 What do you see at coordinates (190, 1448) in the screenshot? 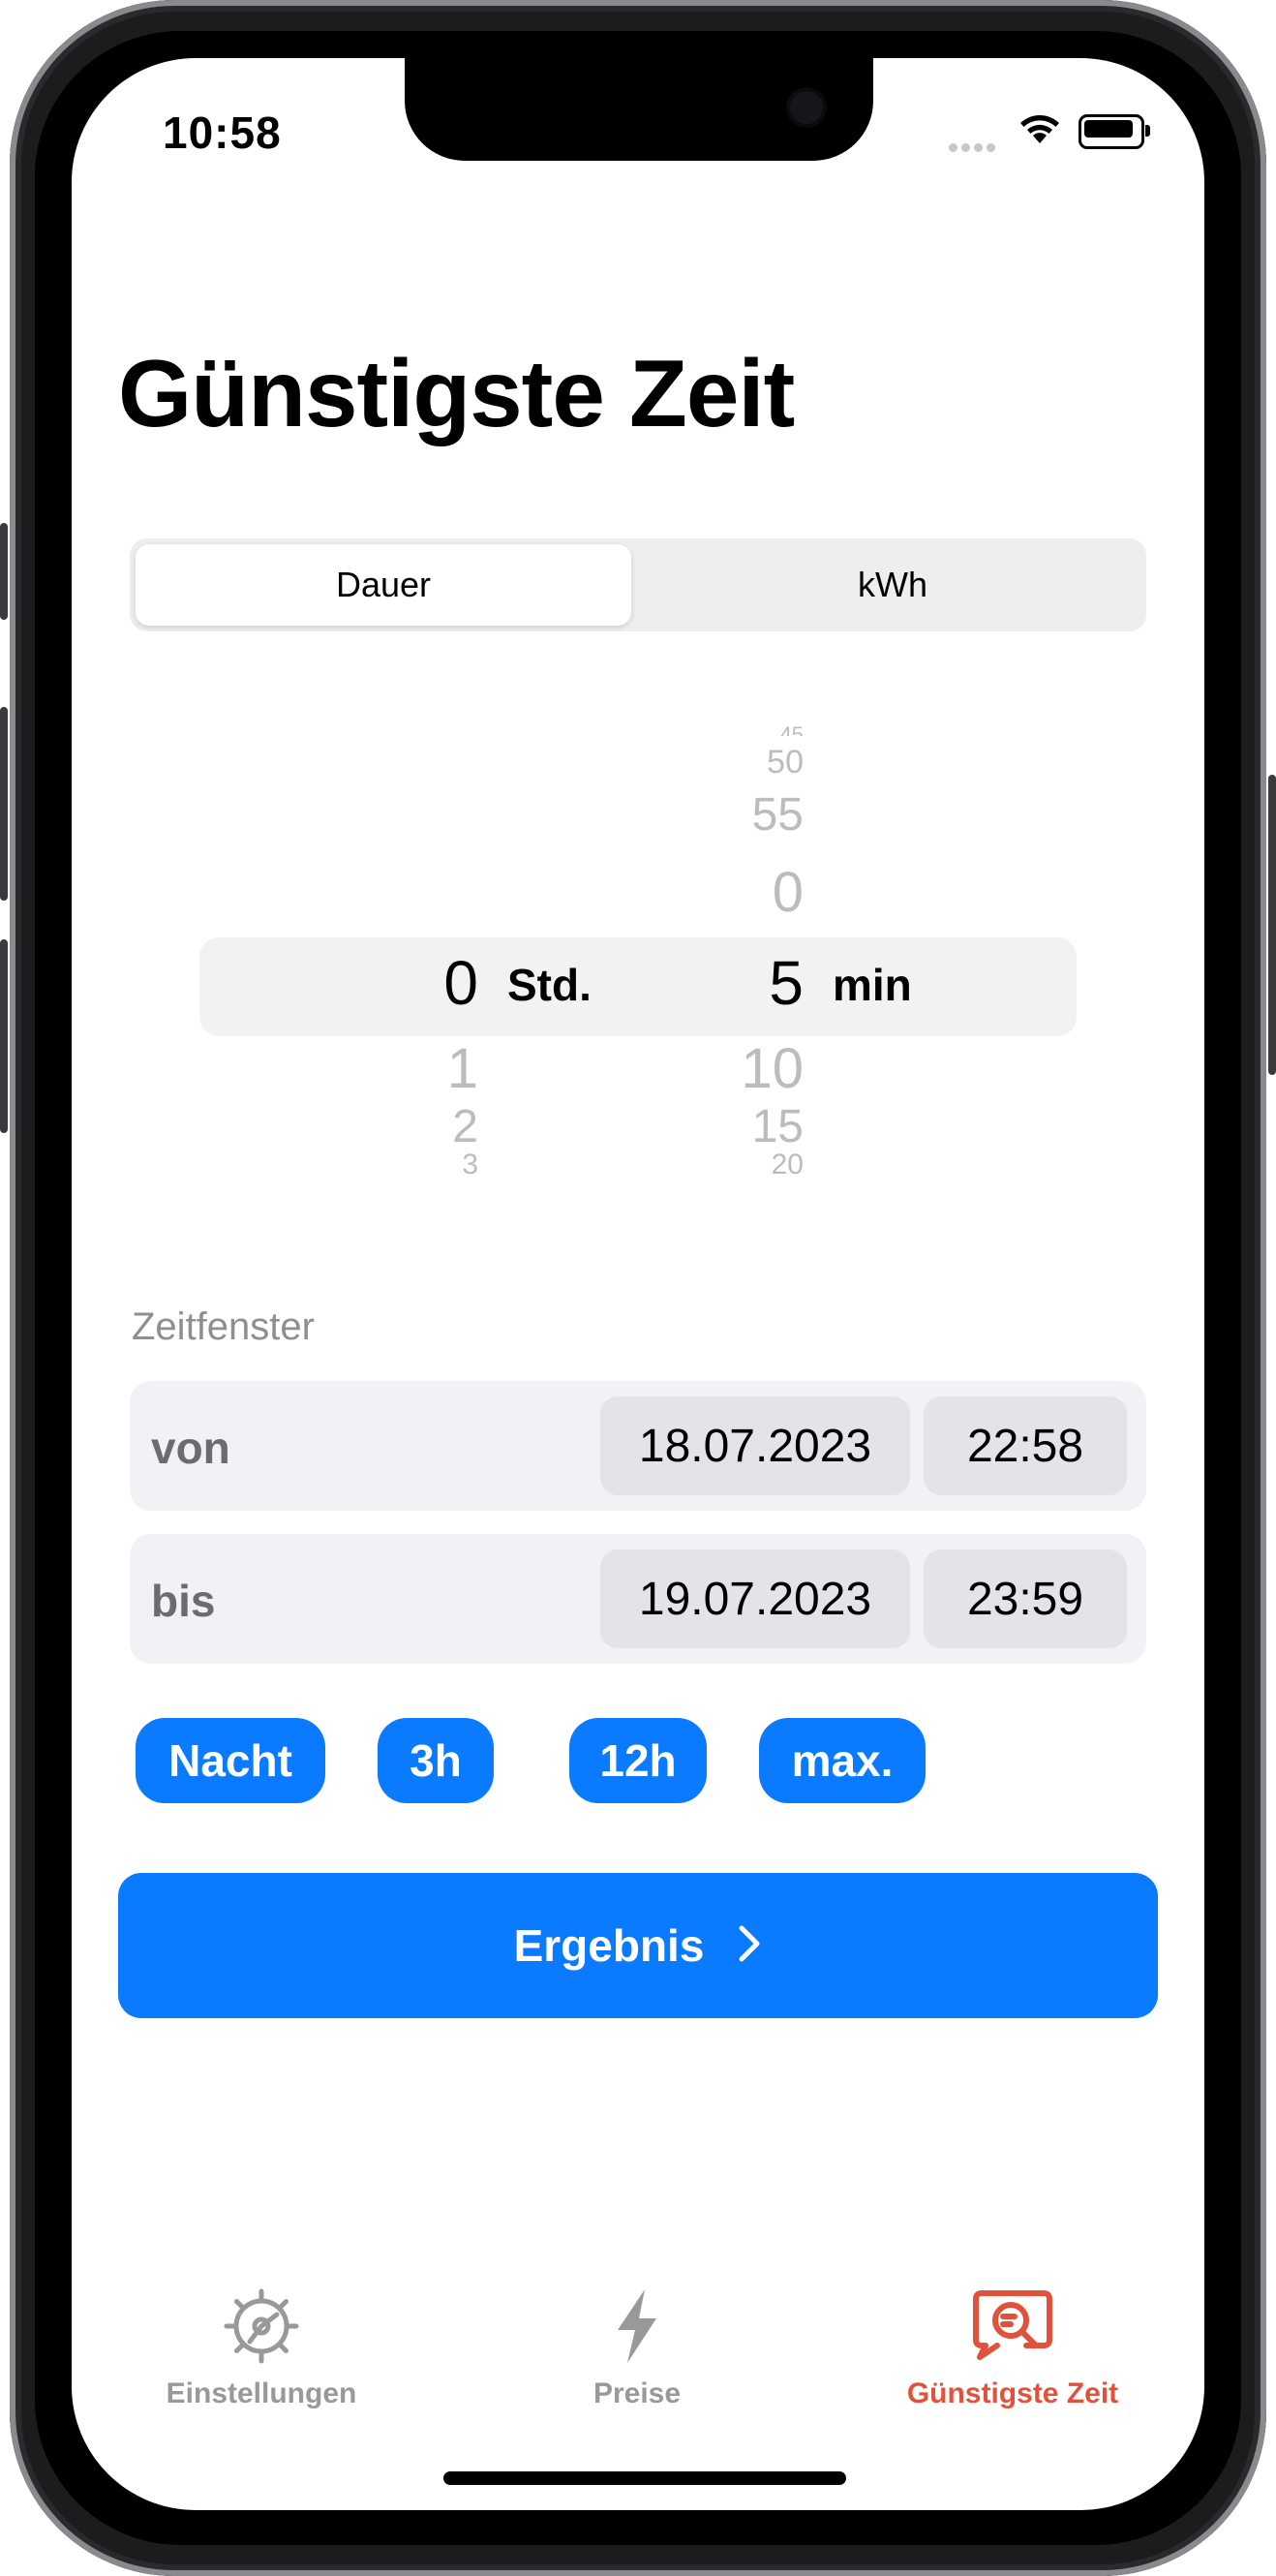
I see `from-label: von` at bounding box center [190, 1448].